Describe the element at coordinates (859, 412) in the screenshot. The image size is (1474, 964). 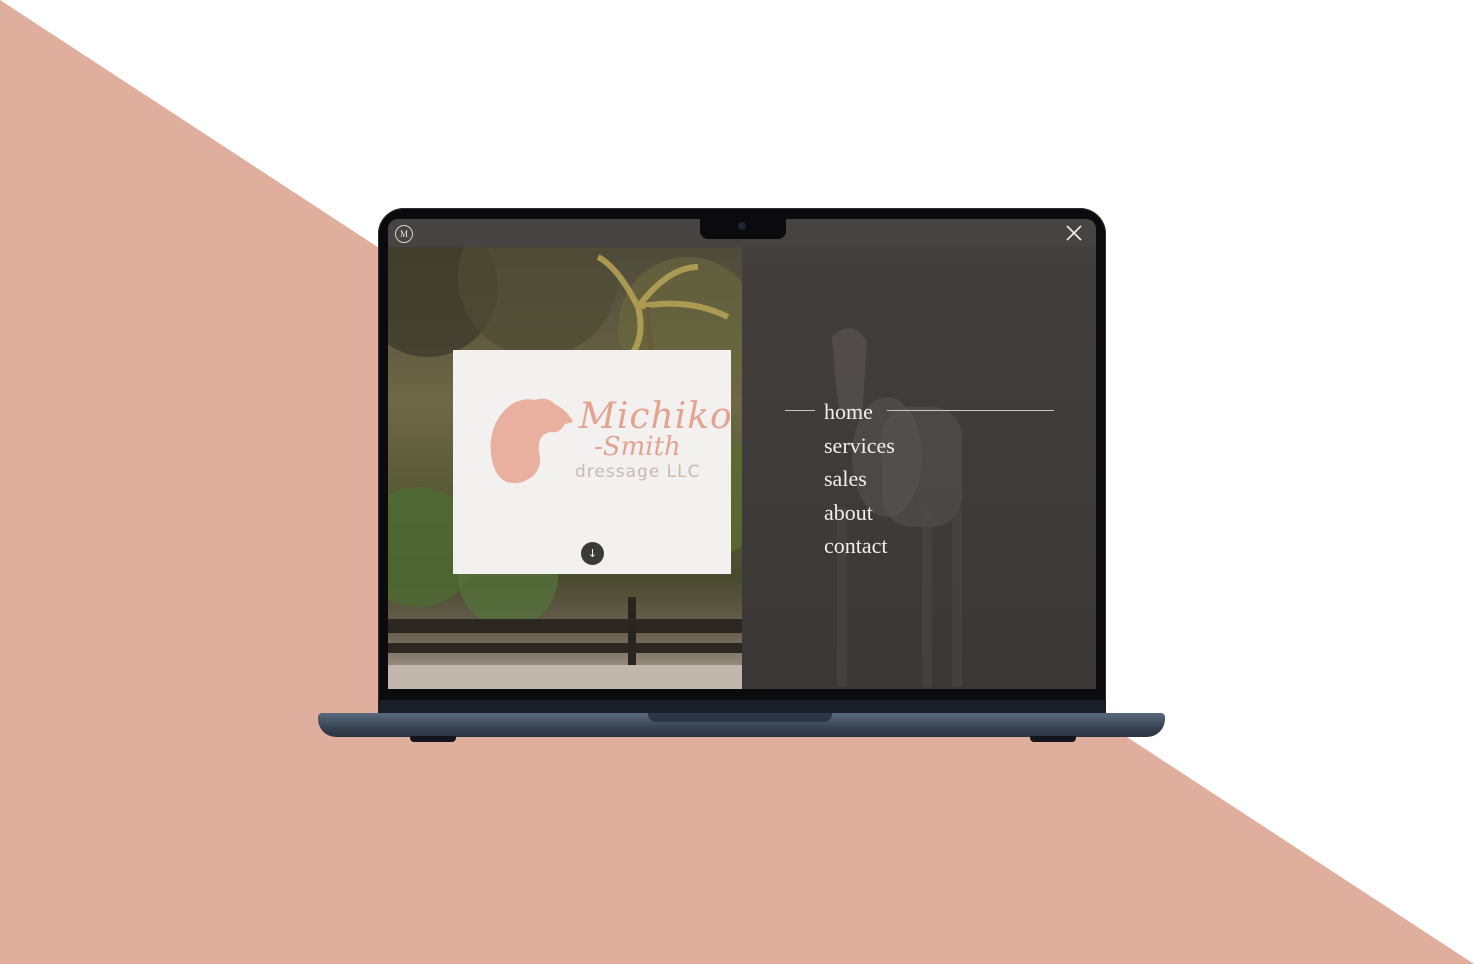
I see `nav-item-home: home` at that location.